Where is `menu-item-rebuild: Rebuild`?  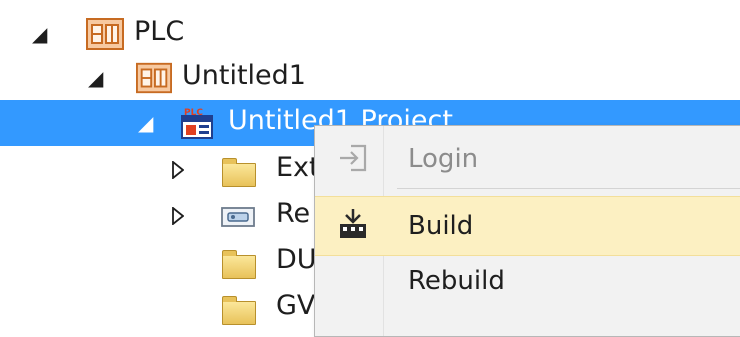 menu-item-rebuild: Rebuild is located at coordinates (527, 281).